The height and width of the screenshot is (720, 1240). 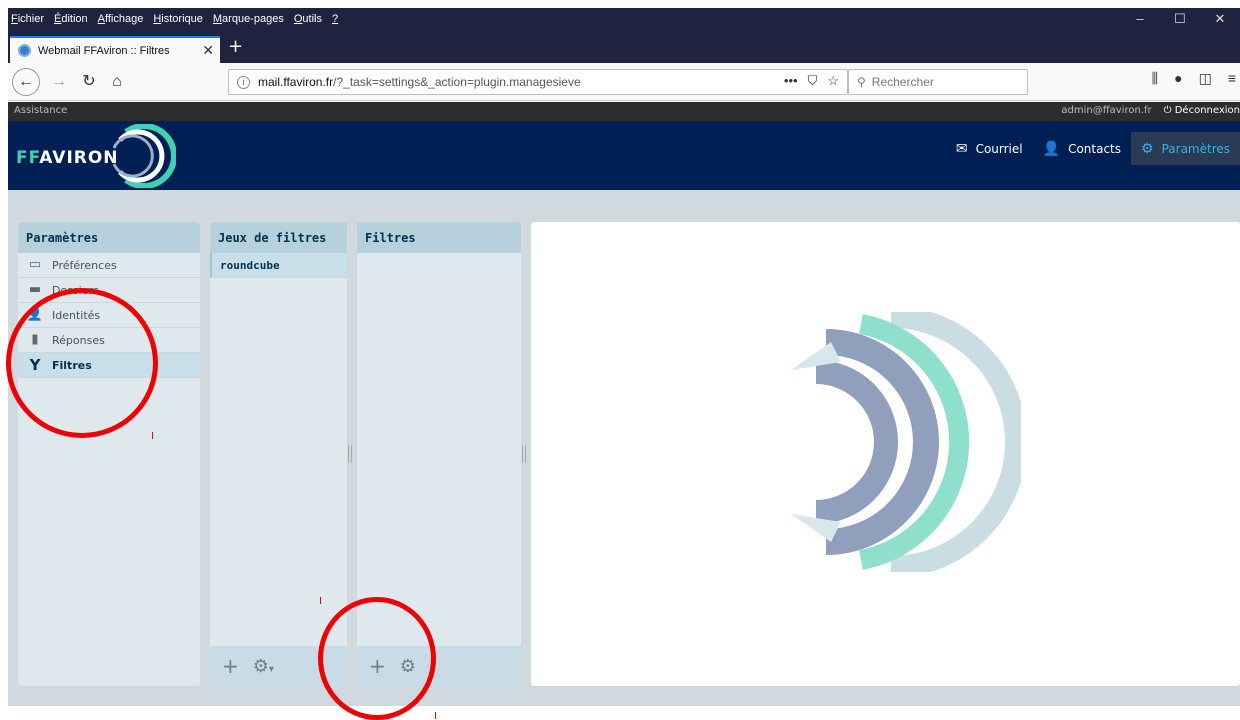 I want to click on search-placeholder: Rechercher, so click(x=902, y=82).